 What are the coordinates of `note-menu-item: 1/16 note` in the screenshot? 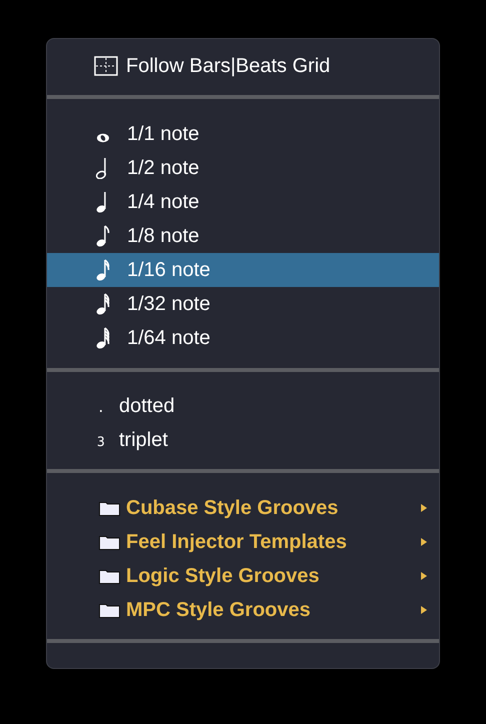 It's located at (243, 270).